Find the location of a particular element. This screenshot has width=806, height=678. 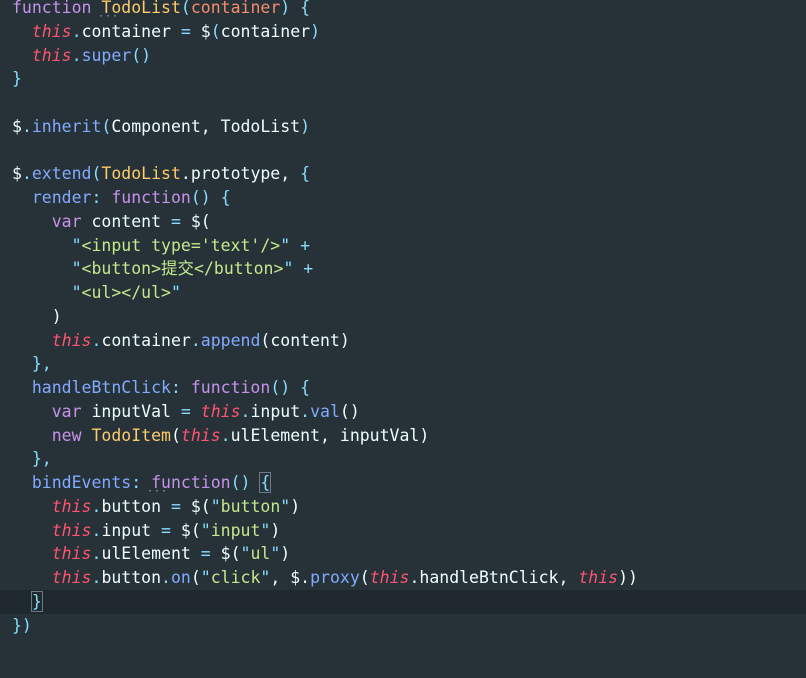

code-line: this.ulElement = $("ul") is located at coordinates (151, 554).